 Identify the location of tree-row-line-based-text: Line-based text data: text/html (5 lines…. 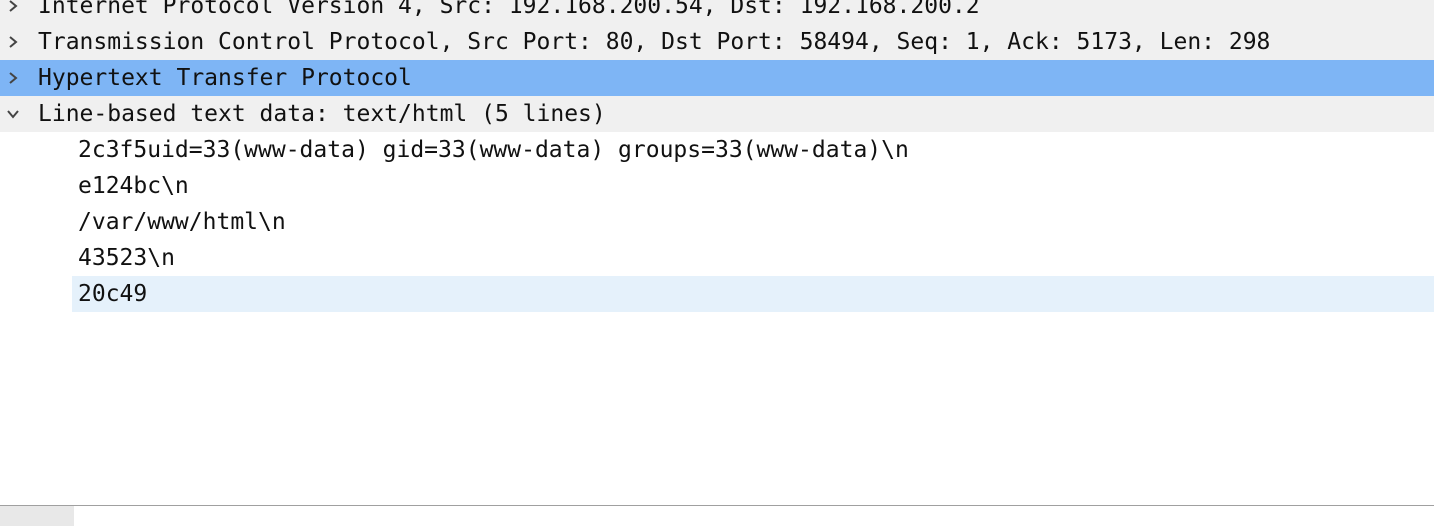
(717, 114).